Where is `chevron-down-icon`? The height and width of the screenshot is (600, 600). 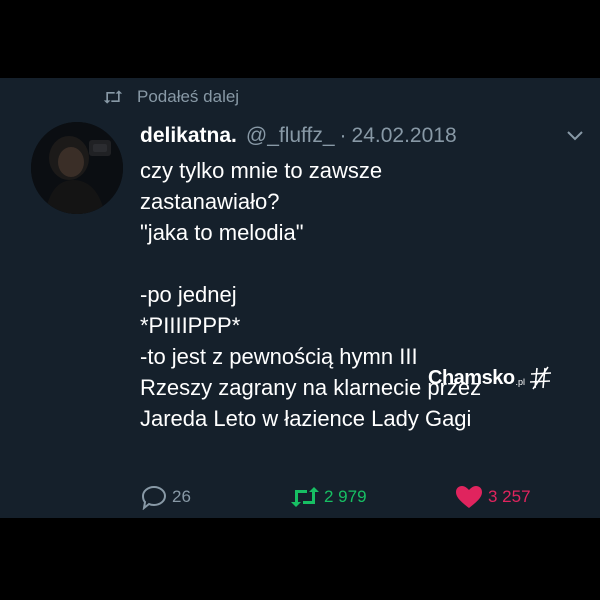
chevron-down-icon is located at coordinates (575, 136).